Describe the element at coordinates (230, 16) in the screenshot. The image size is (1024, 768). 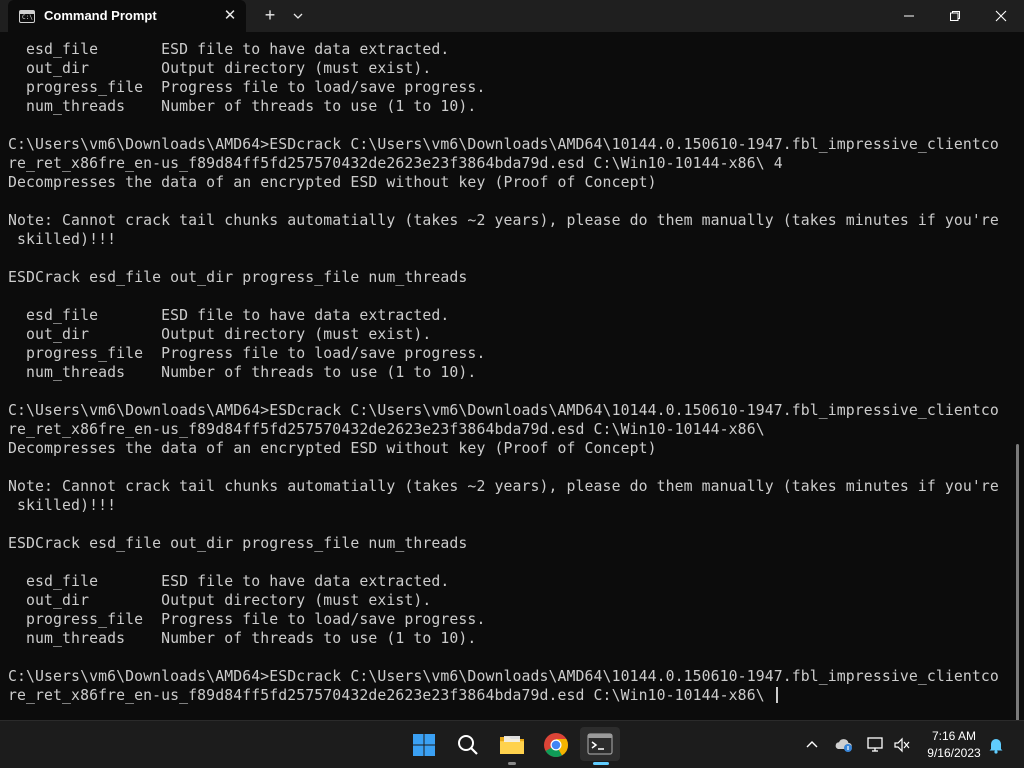
I see `tab-close-button: ✕` at that location.